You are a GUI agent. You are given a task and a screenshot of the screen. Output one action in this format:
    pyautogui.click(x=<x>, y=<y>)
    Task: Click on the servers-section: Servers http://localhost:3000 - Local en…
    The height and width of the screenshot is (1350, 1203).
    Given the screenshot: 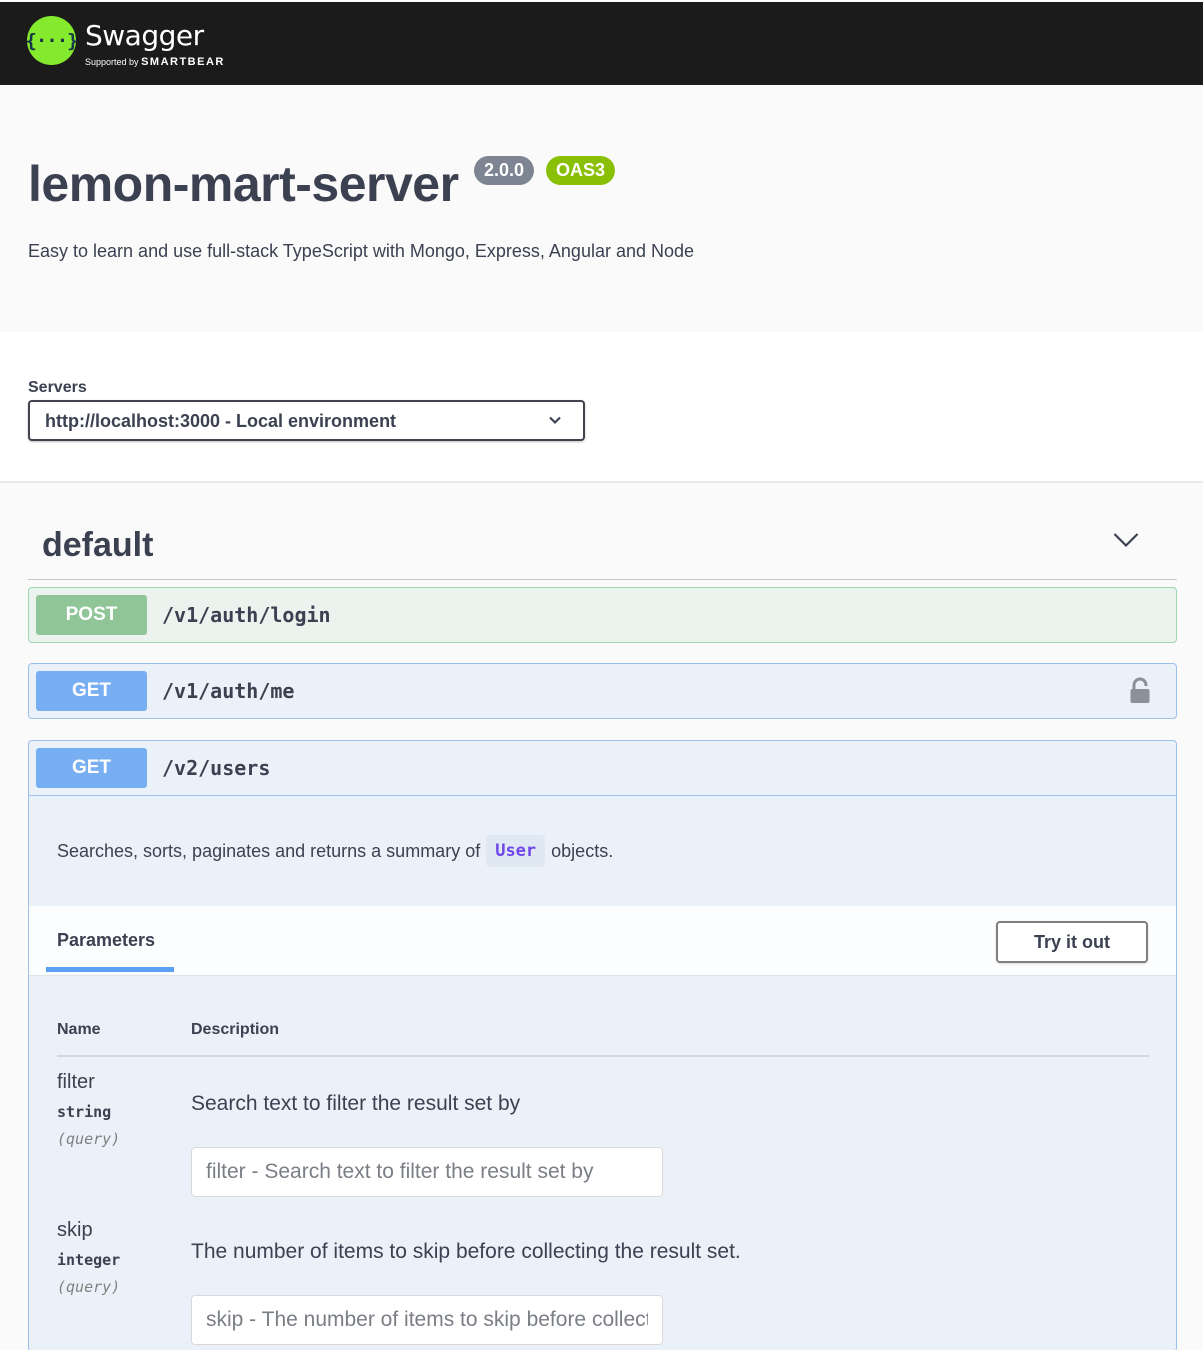 What is the action you would take?
    pyautogui.click(x=601, y=407)
    